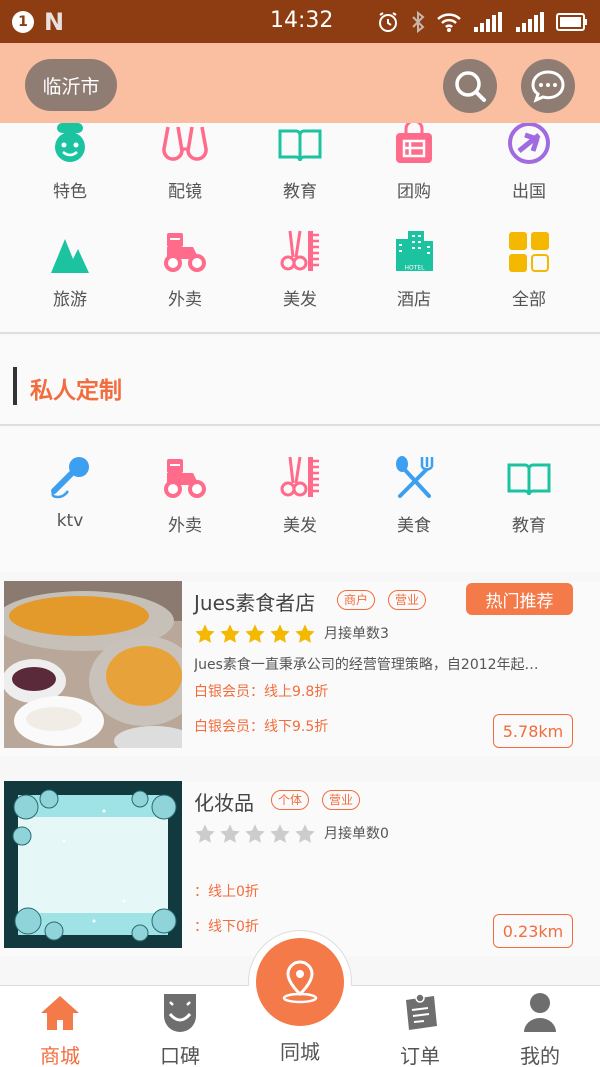 The width and height of the screenshot is (600, 1067). I want to click on hotel-sign-text: HOTEL, so click(414, 268).